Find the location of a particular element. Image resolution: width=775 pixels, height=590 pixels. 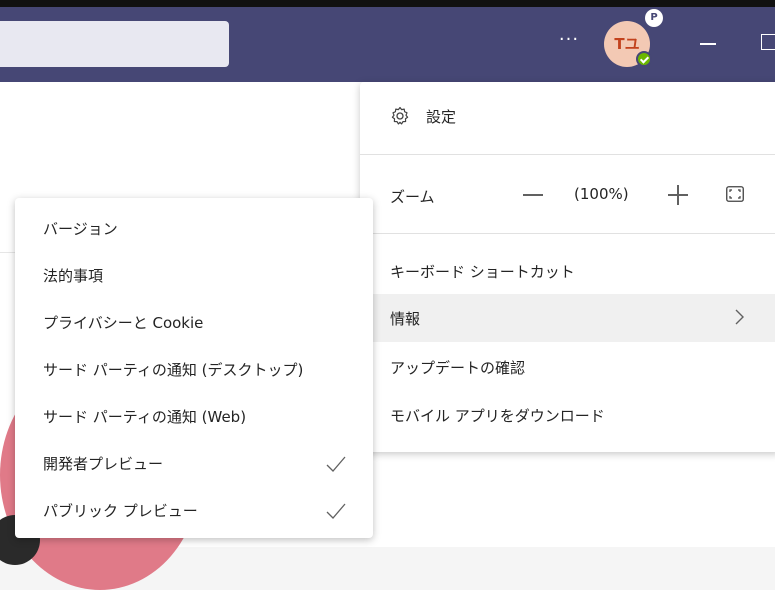

menu-divider is located at coordinates (567, 233).